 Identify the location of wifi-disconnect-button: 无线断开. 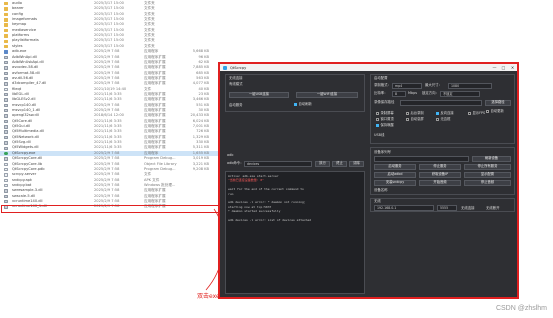
(493, 208).